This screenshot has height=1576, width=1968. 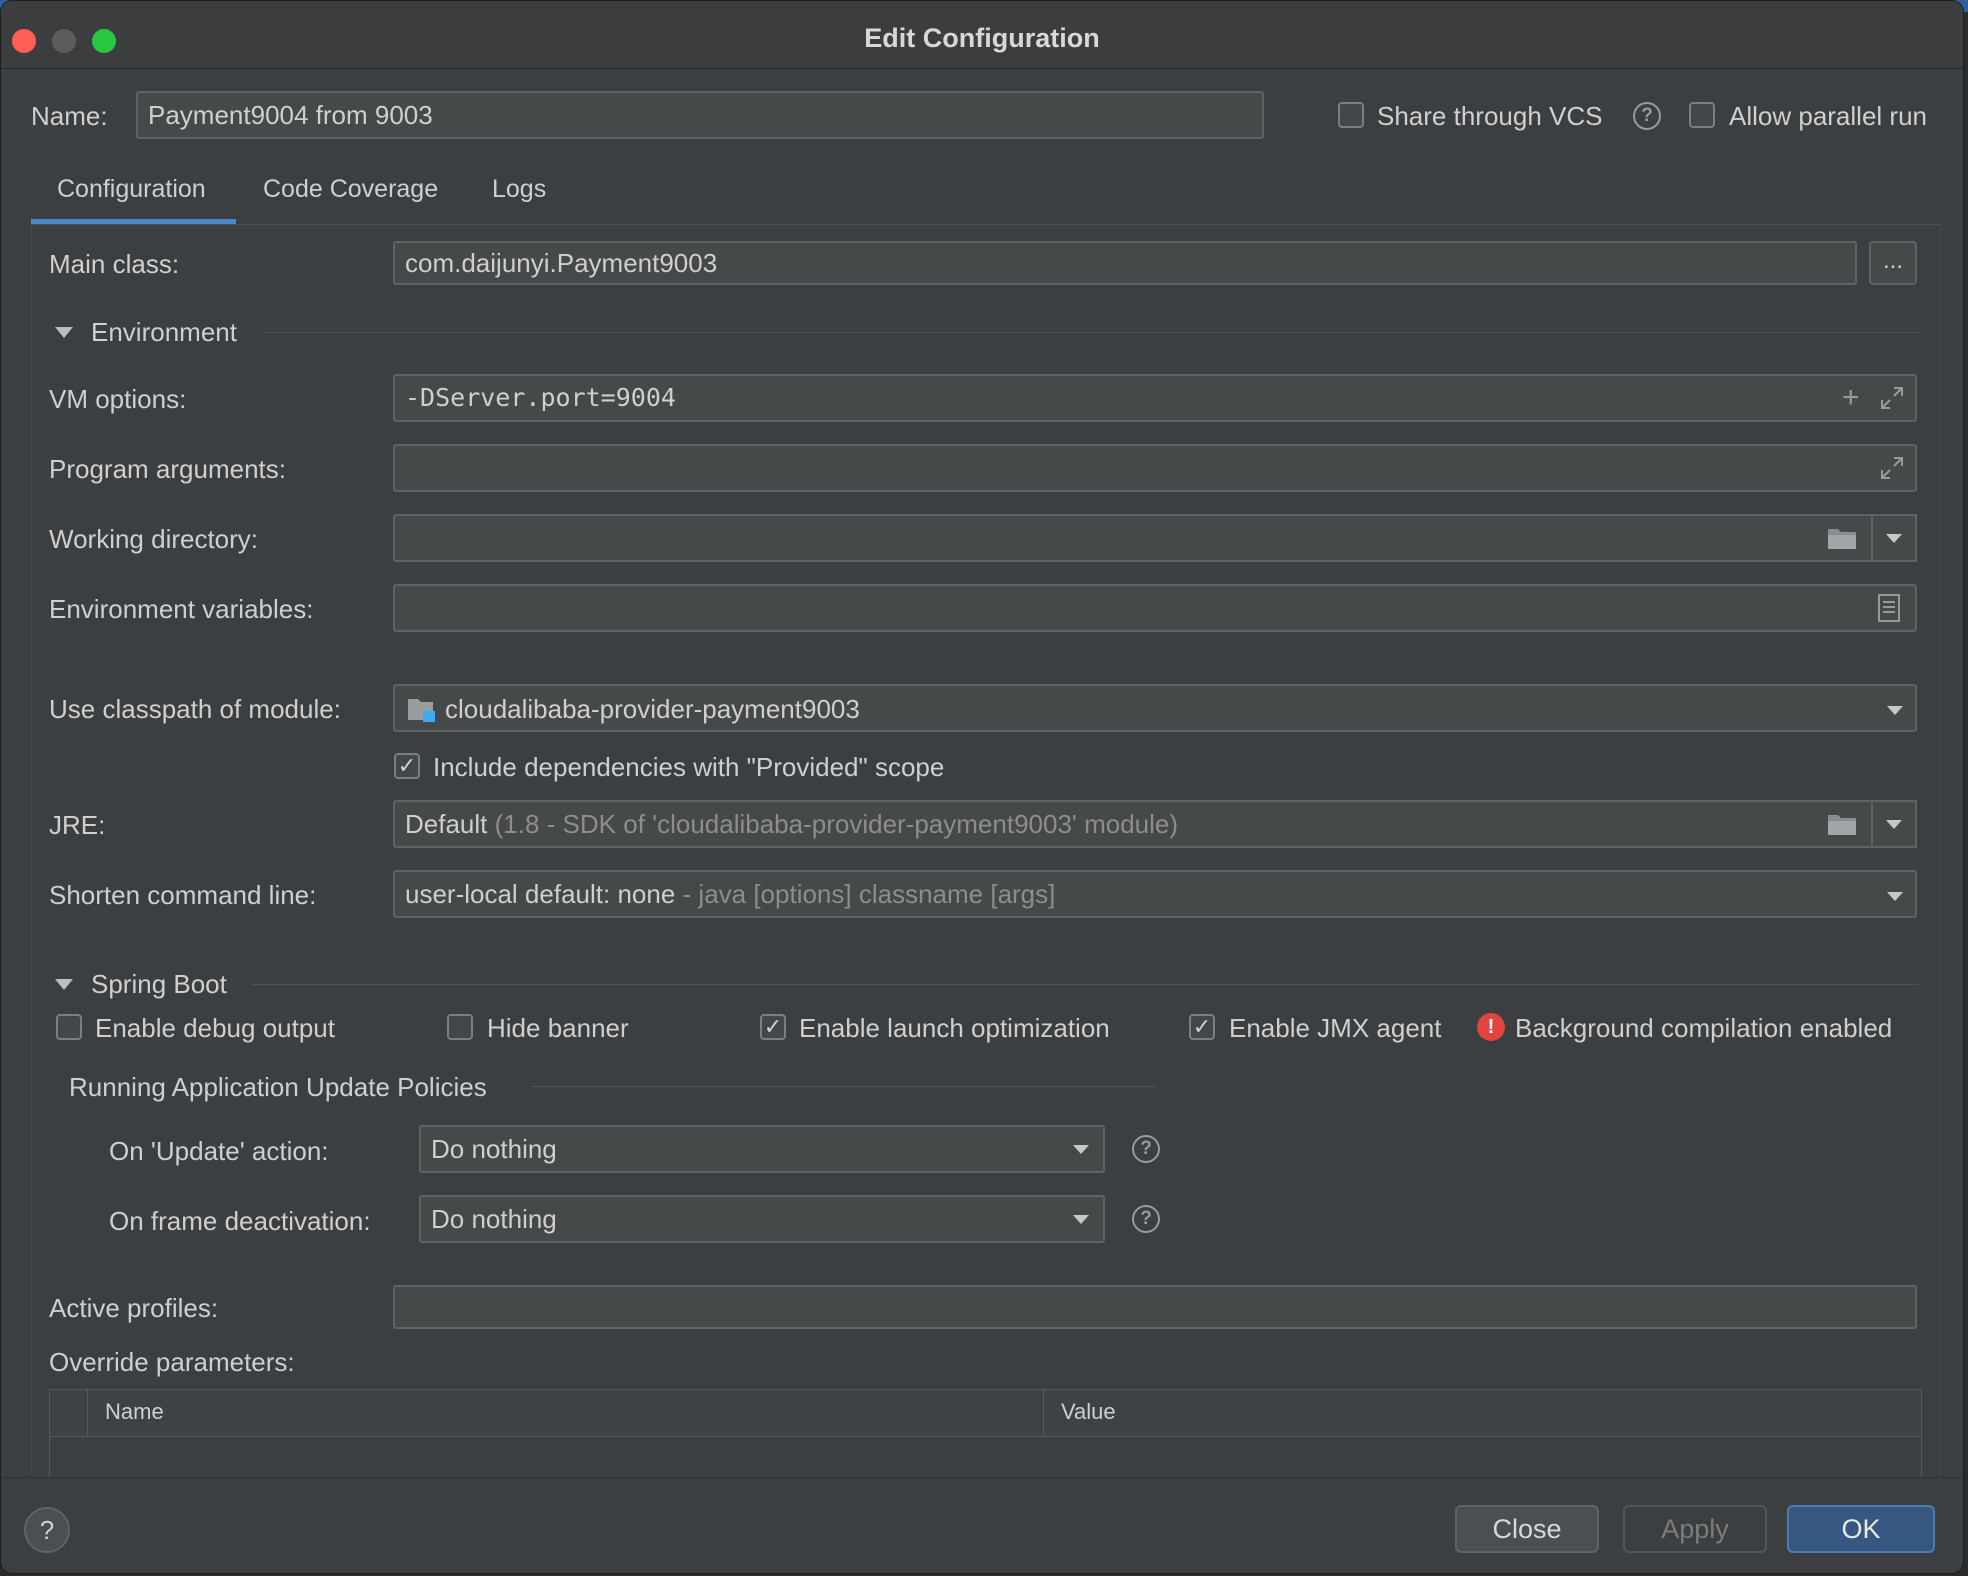 I want to click on update-policies-title: Running Application Update Policies, so click(x=278, y=1087).